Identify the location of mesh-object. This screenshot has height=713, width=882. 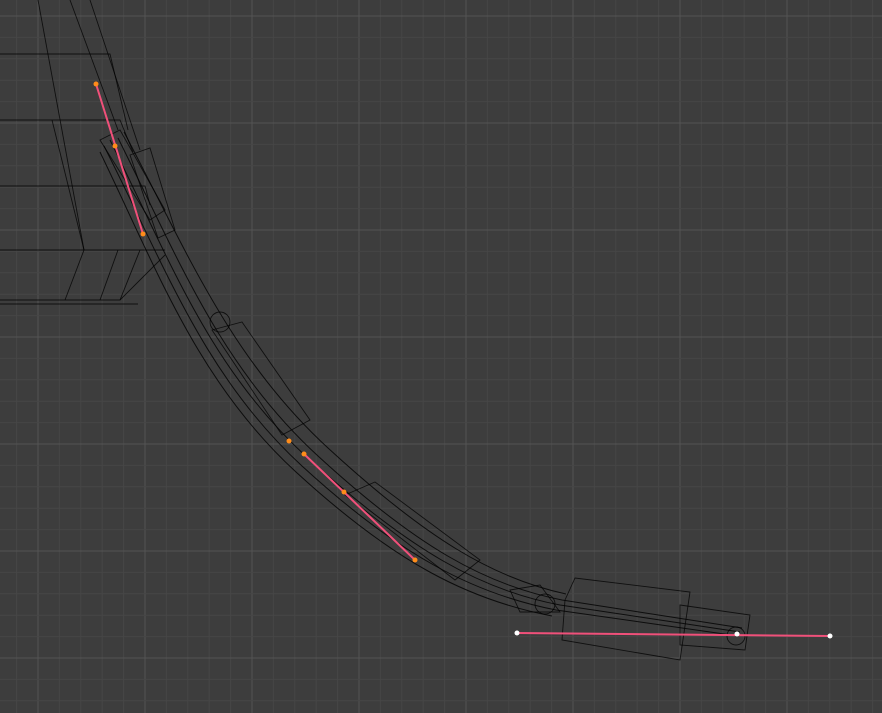
(83, 152).